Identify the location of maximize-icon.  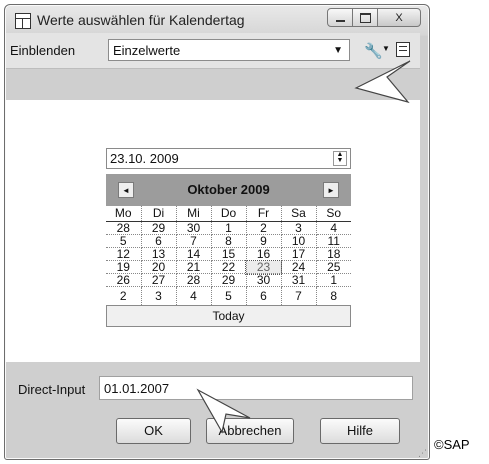
(365, 17).